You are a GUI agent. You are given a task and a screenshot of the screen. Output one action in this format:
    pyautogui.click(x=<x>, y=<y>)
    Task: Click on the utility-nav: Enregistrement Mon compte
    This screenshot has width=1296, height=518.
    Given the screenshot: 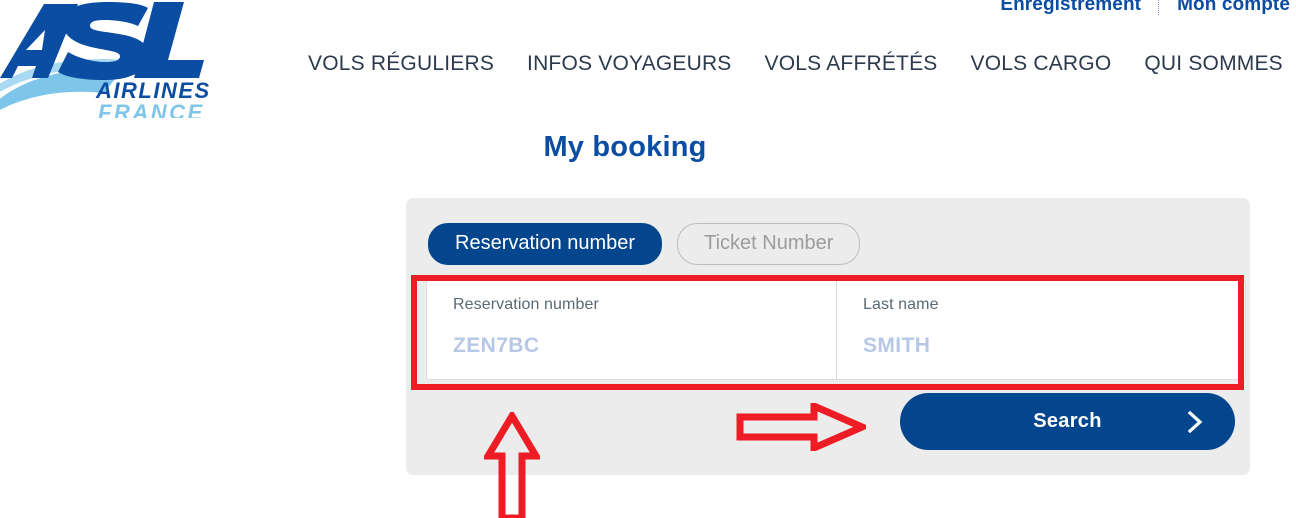 What is the action you would take?
    pyautogui.click(x=1145, y=8)
    